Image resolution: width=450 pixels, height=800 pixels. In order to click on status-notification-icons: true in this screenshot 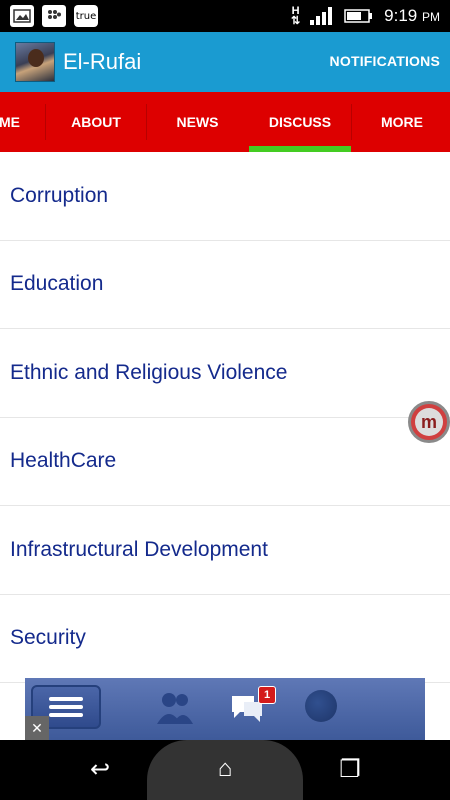, I will do `click(54, 16)`.